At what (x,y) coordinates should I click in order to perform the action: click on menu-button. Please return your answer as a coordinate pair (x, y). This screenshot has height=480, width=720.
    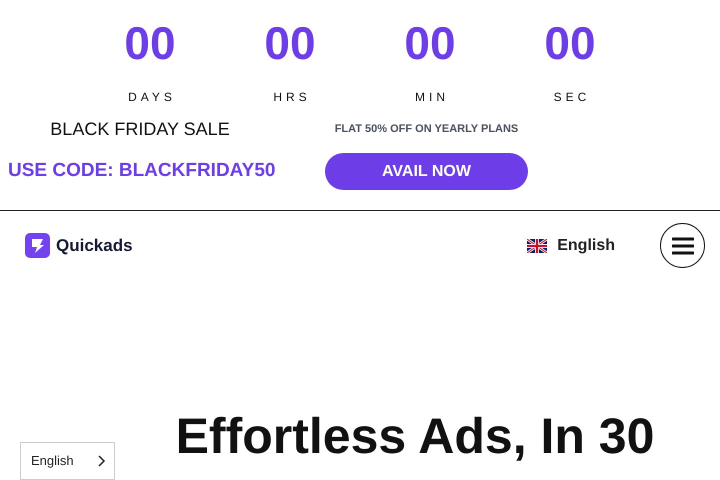
    Looking at the image, I should click on (682, 245).